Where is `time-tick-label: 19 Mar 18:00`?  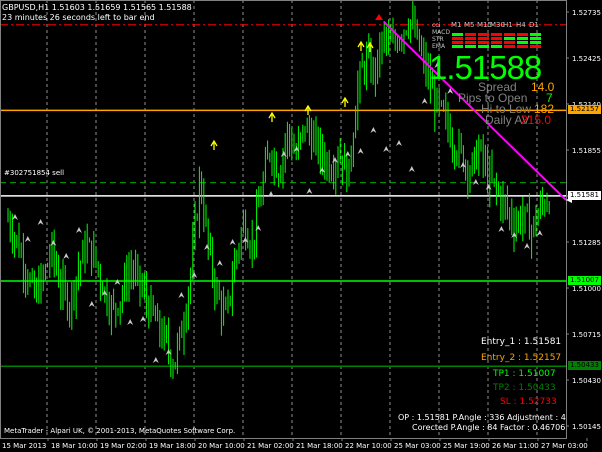 time-tick-label: 19 Mar 18:00 is located at coordinates (172, 446).